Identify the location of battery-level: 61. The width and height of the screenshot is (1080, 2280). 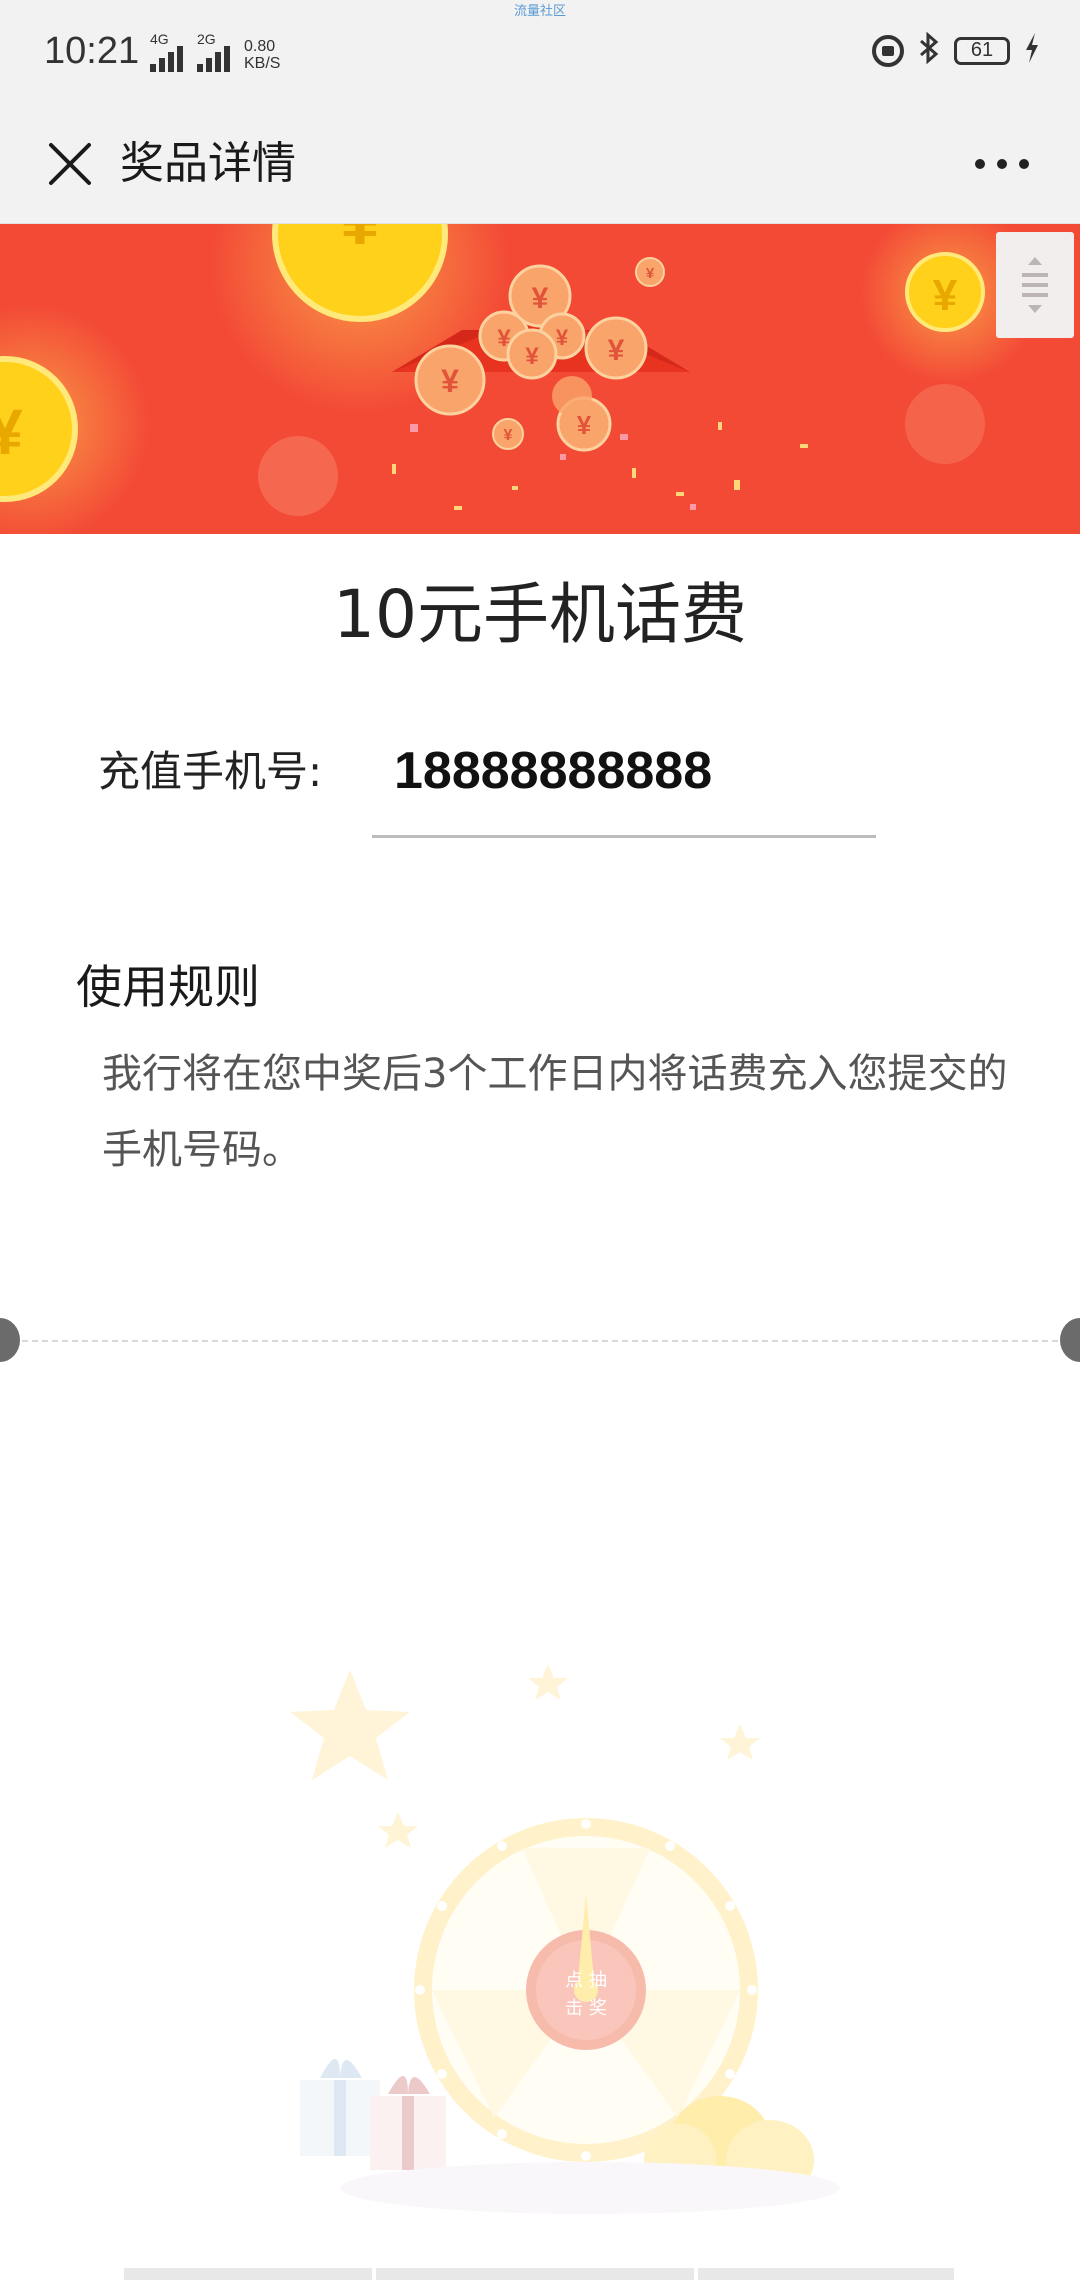
(982, 50).